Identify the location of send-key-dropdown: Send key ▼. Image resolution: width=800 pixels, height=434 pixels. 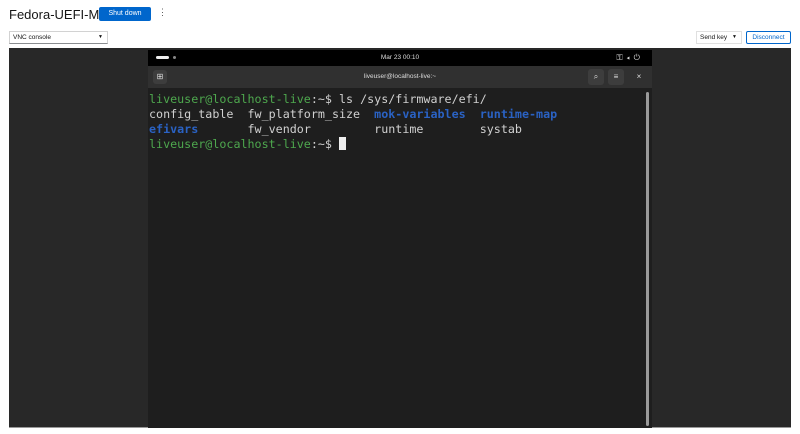
(719, 37).